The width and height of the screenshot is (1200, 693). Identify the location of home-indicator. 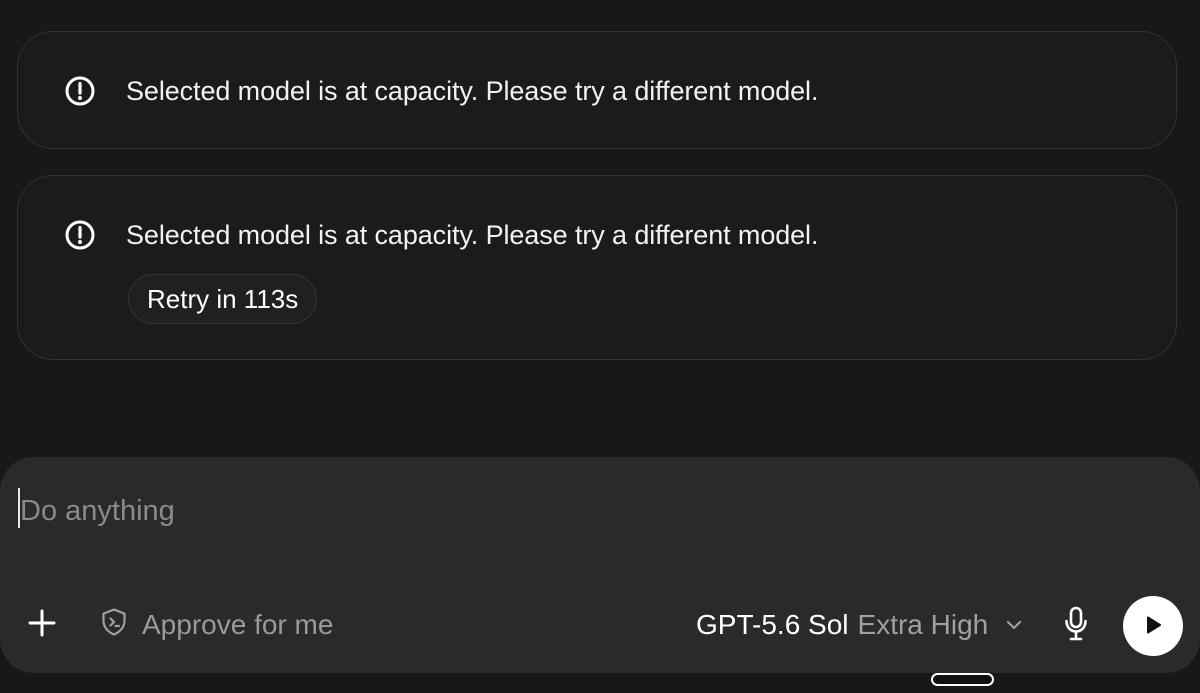
(962, 679).